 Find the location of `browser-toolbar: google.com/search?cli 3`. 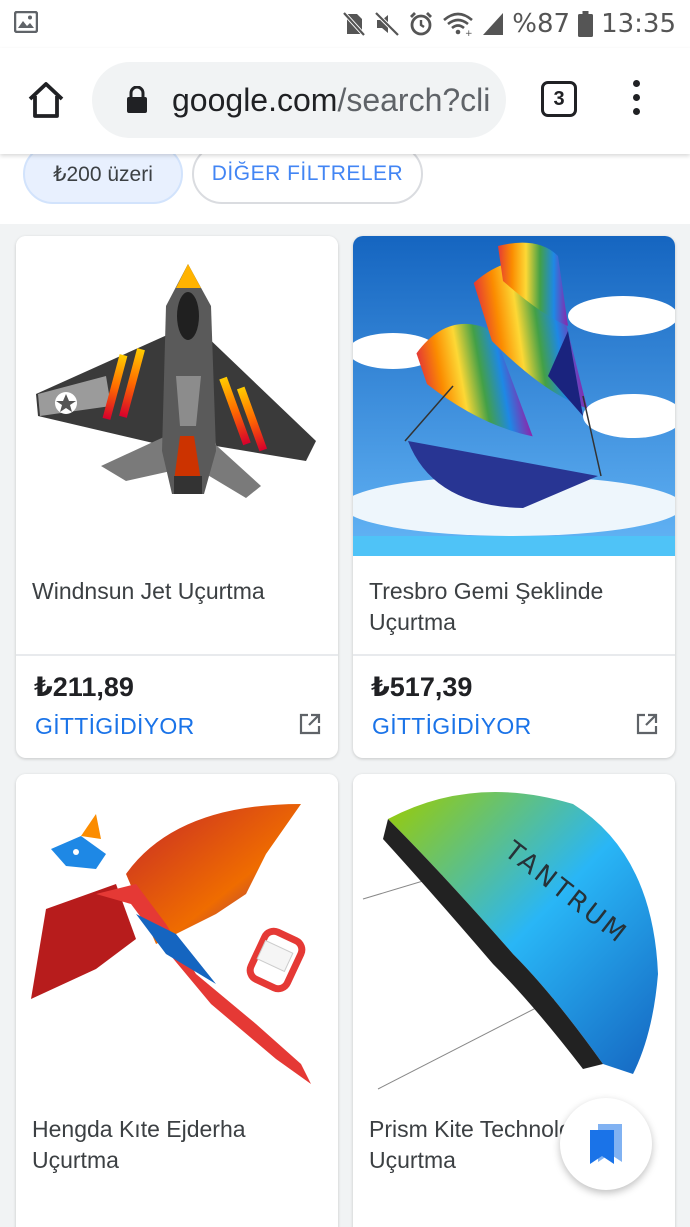

browser-toolbar: google.com/search?cli 3 is located at coordinates (345, 101).